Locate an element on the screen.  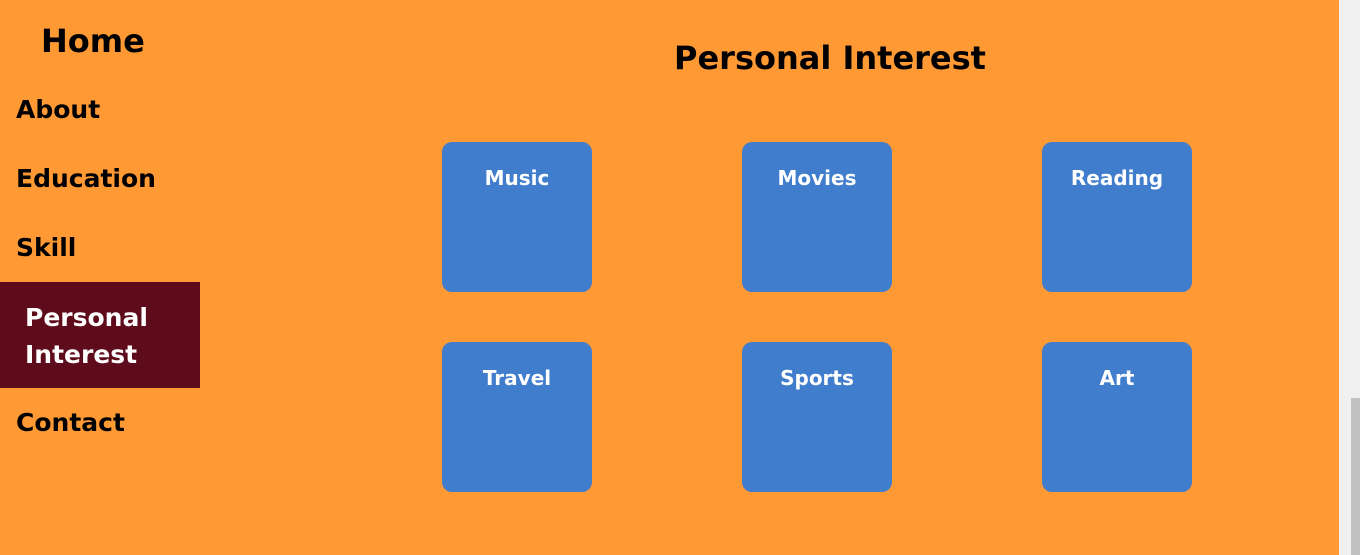
sidebar-item-about: About is located at coordinates (100, 110).